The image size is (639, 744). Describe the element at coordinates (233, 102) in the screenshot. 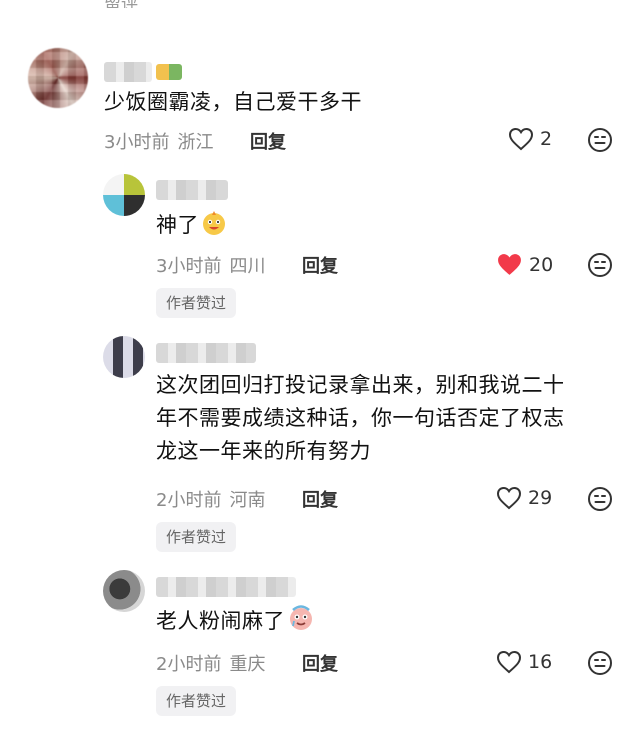

I see `comment-text: 少饭圈霸凌，自己爱干多干` at that location.